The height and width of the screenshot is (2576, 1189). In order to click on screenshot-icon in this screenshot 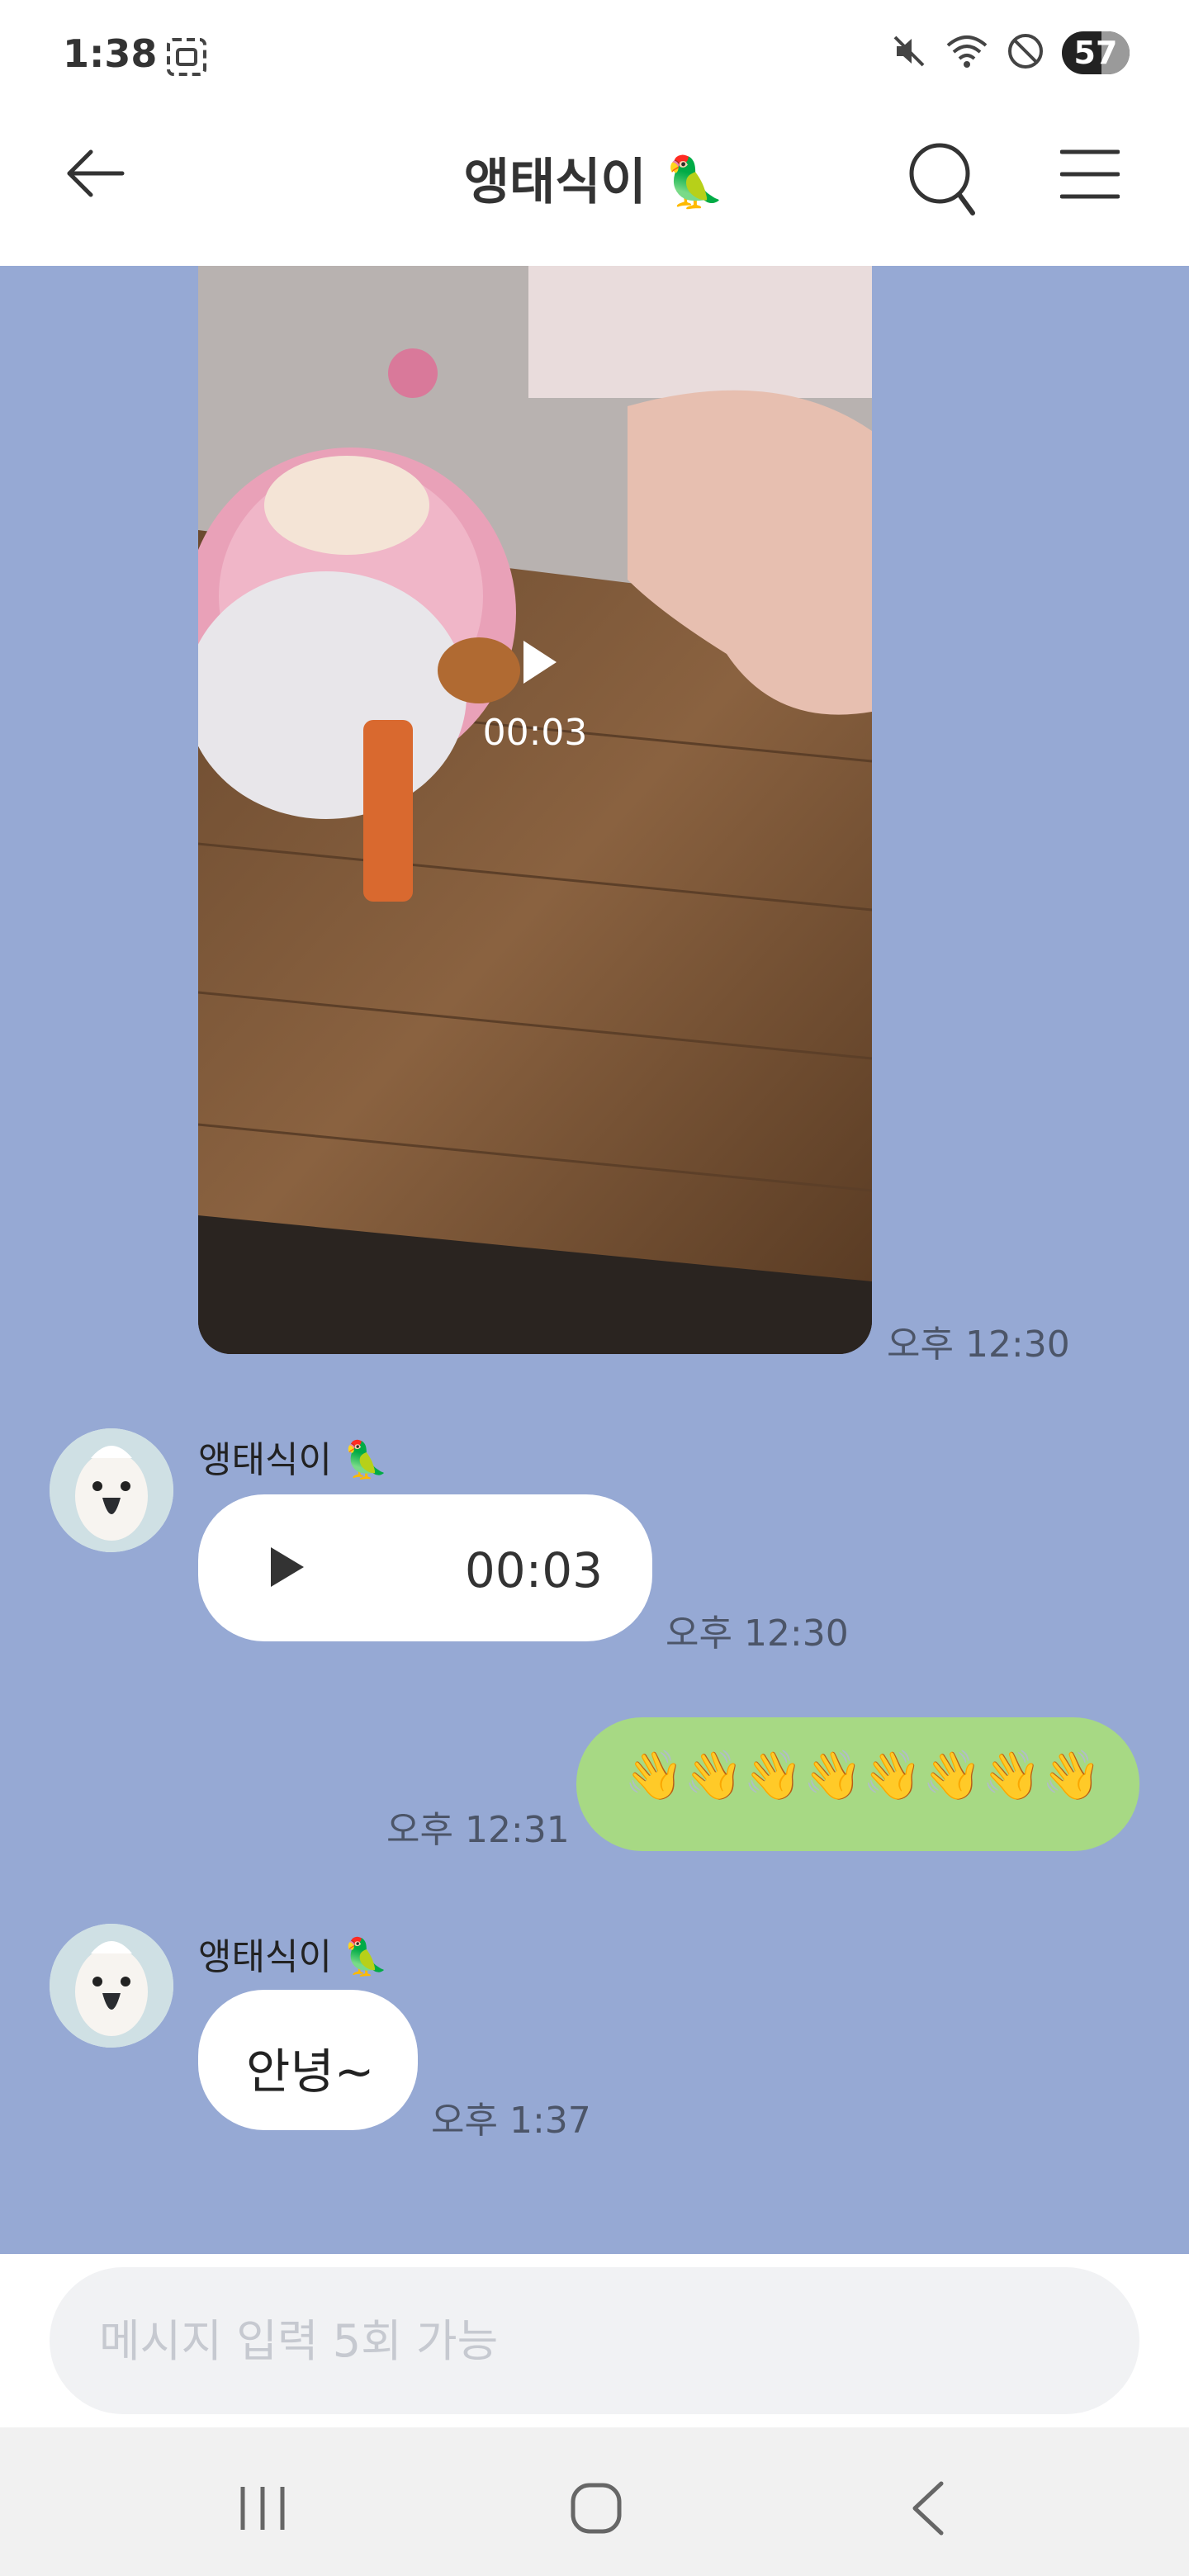, I will do `click(186, 58)`.